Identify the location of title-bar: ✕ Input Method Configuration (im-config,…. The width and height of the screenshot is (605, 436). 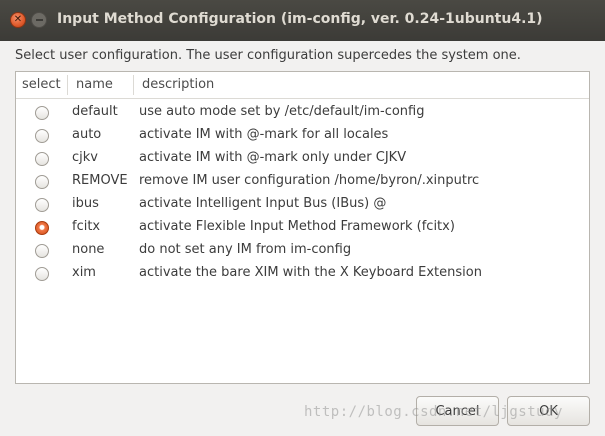
(302, 20).